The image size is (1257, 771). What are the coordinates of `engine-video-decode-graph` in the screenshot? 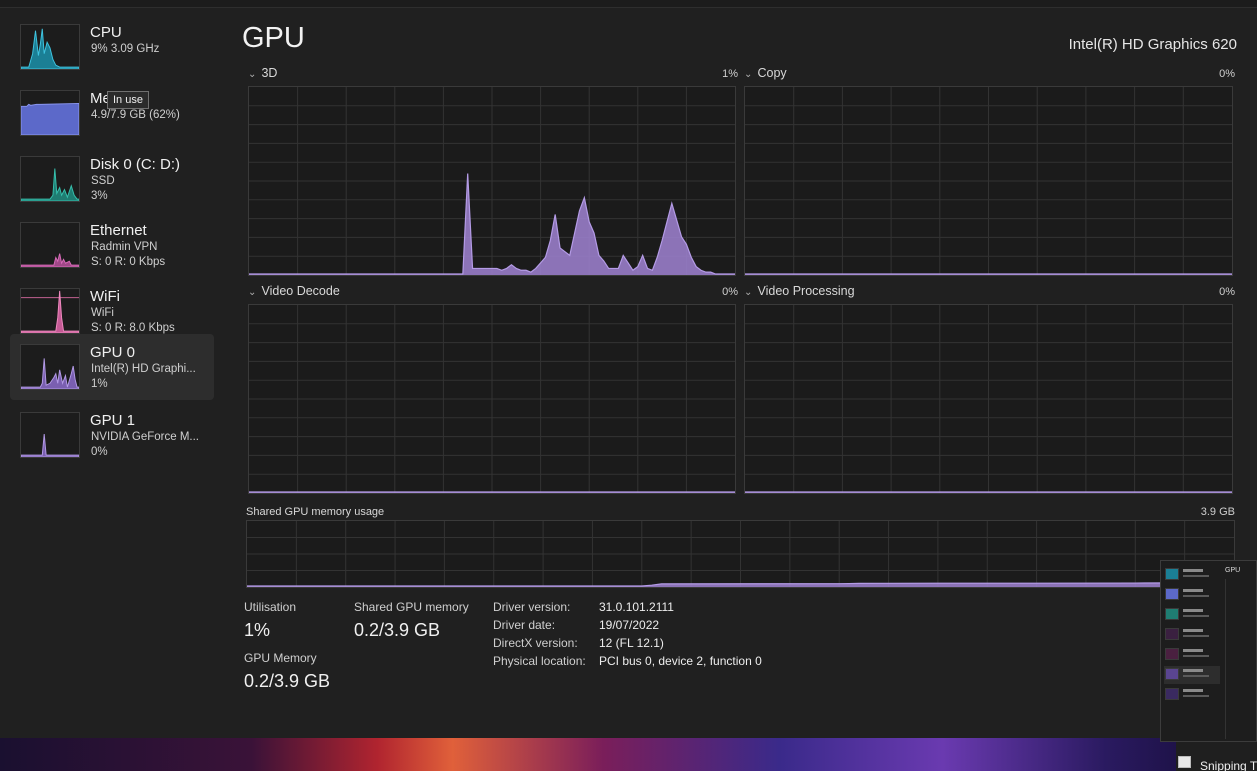 It's located at (492, 399).